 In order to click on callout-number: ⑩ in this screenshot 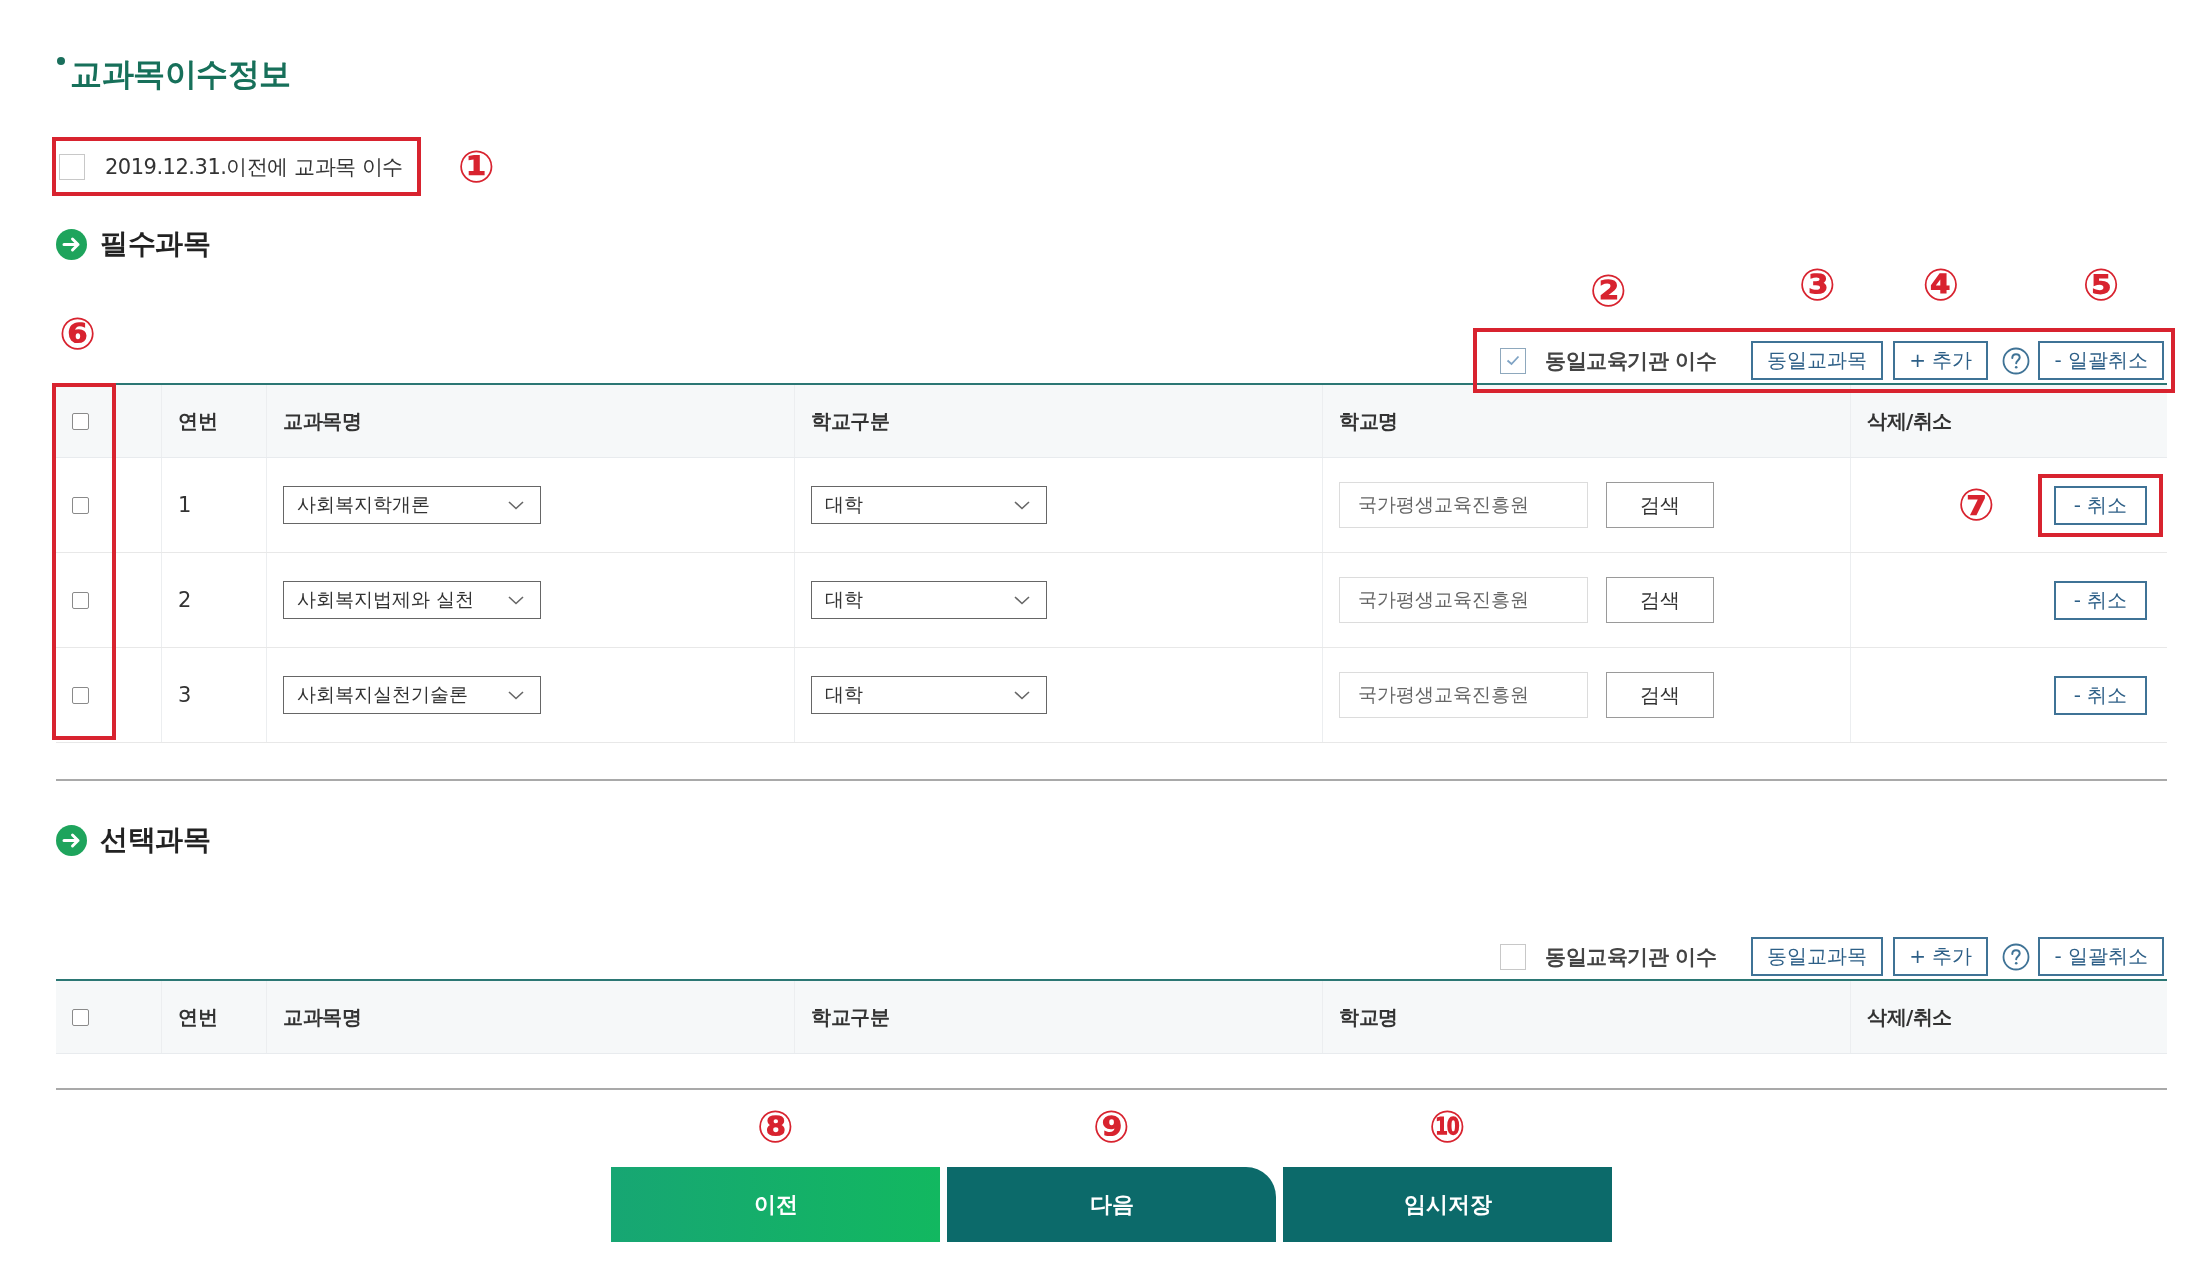, I will do `click(1447, 1127)`.